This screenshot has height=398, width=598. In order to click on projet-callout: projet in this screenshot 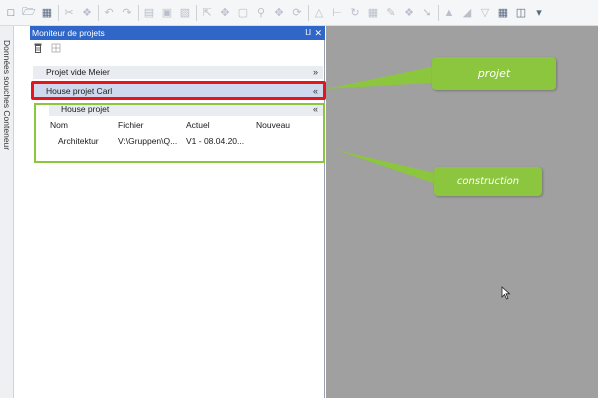, I will do `click(494, 73)`.